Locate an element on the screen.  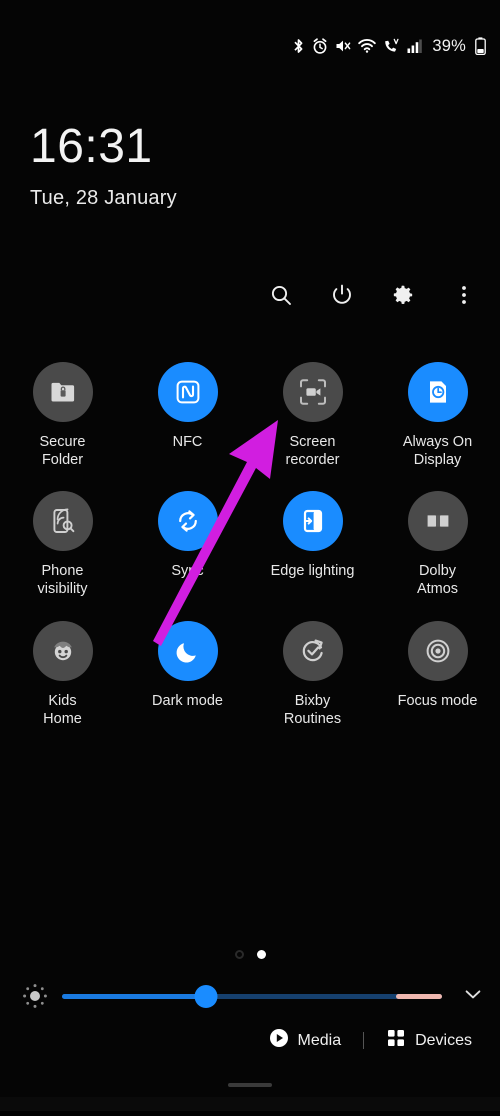
more-options-icon is located at coordinates (464, 295).